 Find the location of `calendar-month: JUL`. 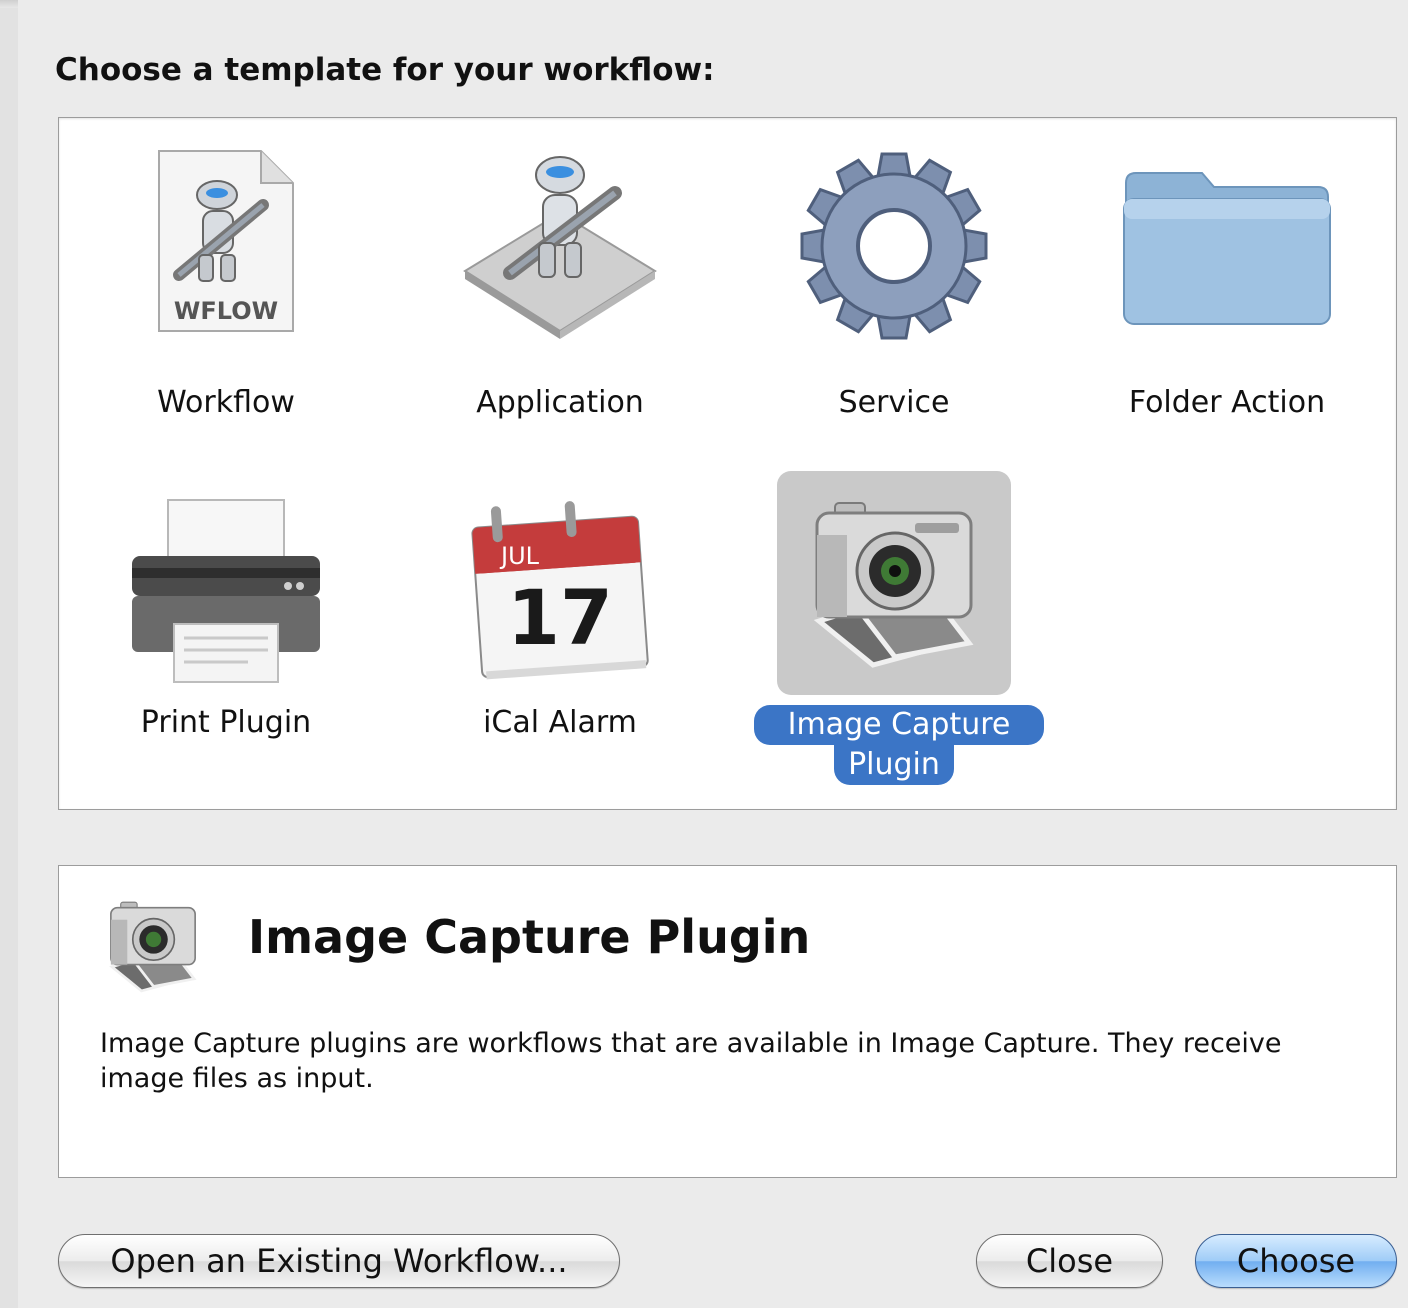

calendar-month: JUL is located at coordinates (519, 556).